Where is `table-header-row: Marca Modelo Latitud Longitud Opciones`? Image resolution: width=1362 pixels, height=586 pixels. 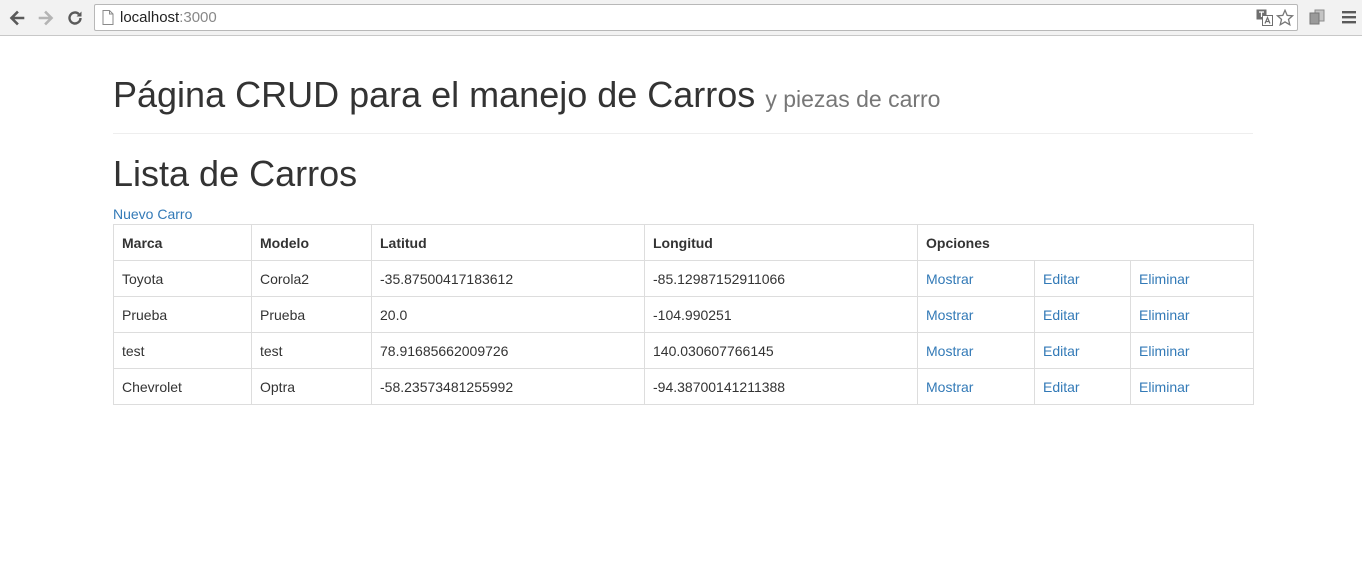 table-header-row: Marca Modelo Latitud Longitud Opciones is located at coordinates (684, 242).